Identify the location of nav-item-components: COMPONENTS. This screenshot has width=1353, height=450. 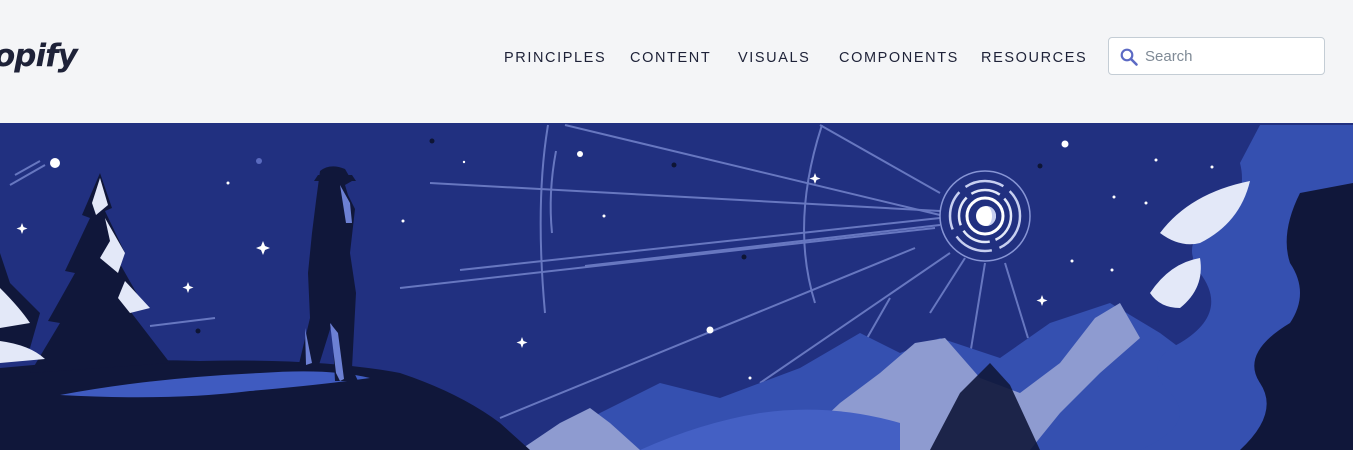
(899, 58).